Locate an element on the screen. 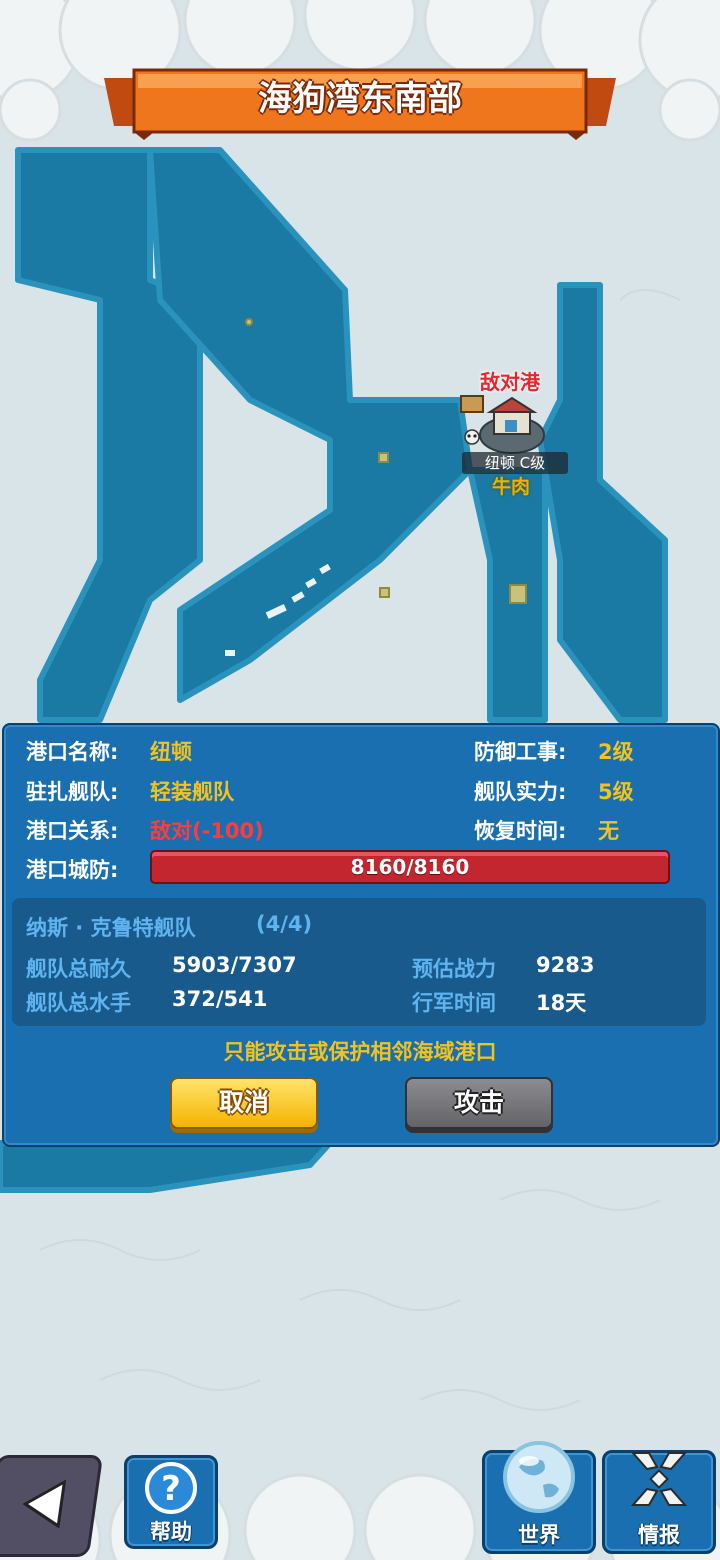 The height and width of the screenshot is (1560, 720). fleet-power-value: 5级 is located at coordinates (616, 792).